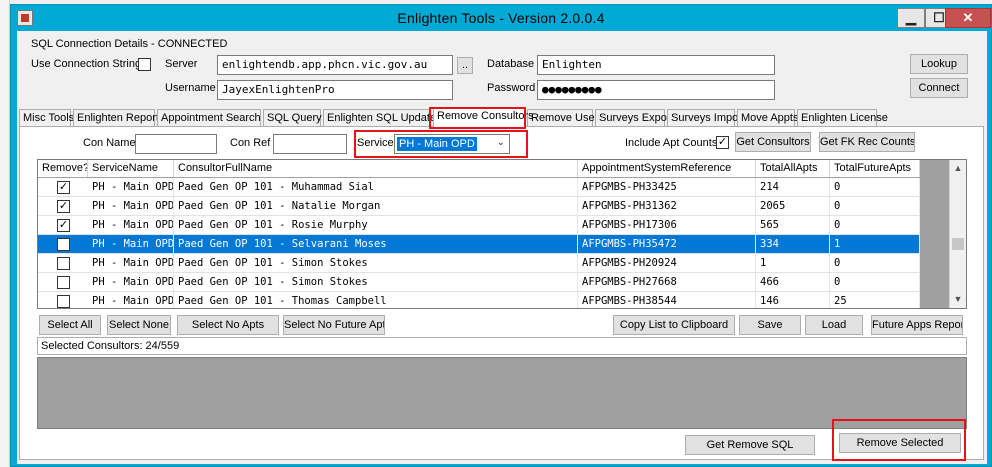 Image resolution: width=992 pixels, height=467 pixels. What do you see at coordinates (750, 445) in the screenshot?
I see `get-remove-sql-button: Get Remove SQL` at bounding box center [750, 445].